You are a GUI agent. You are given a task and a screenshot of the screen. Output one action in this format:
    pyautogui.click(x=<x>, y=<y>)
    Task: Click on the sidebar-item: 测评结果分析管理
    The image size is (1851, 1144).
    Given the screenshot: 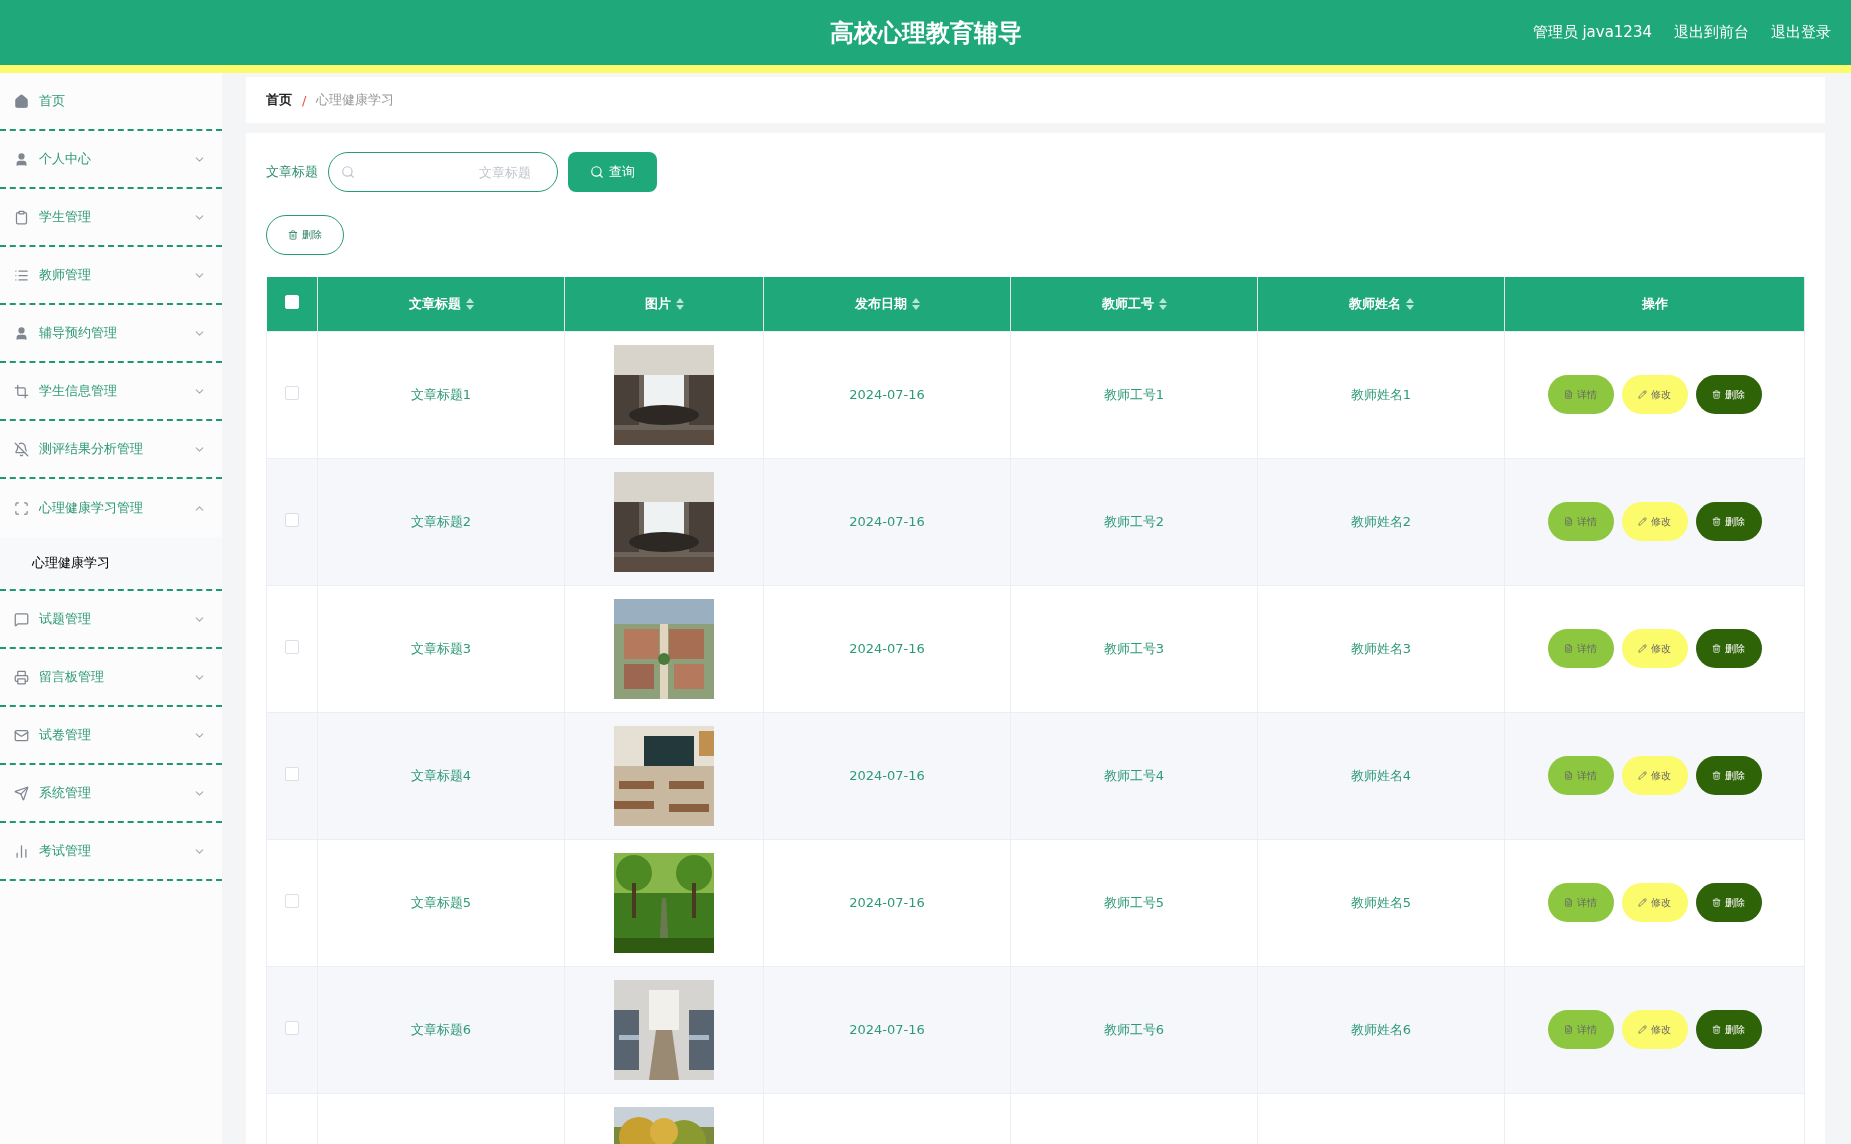 What is the action you would take?
    pyautogui.click(x=111, y=450)
    